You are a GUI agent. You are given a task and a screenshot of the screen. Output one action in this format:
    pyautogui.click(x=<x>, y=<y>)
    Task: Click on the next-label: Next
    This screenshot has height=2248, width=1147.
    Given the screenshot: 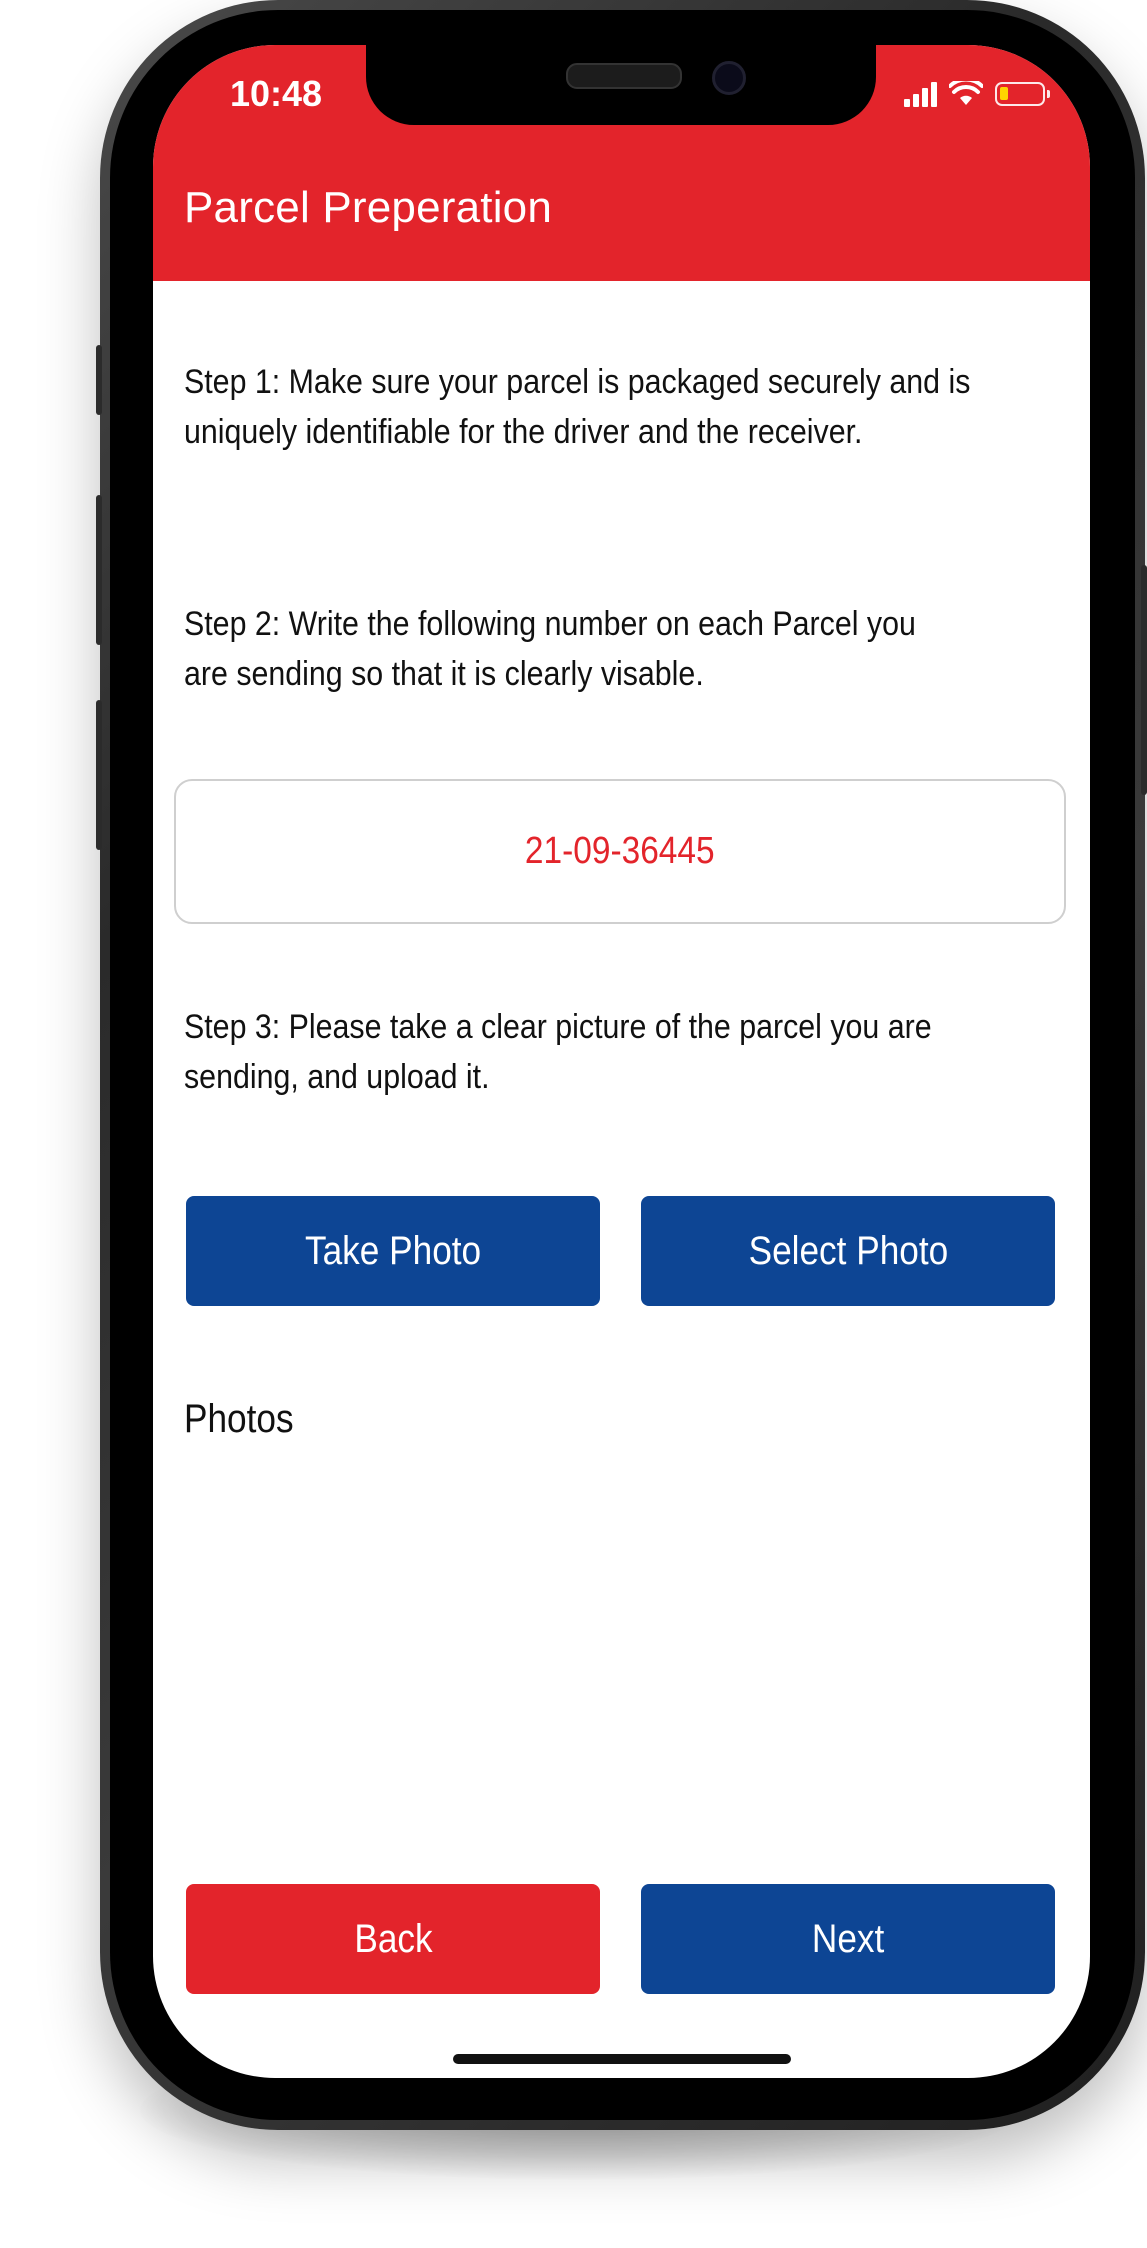 What is the action you would take?
    pyautogui.click(x=848, y=1938)
    